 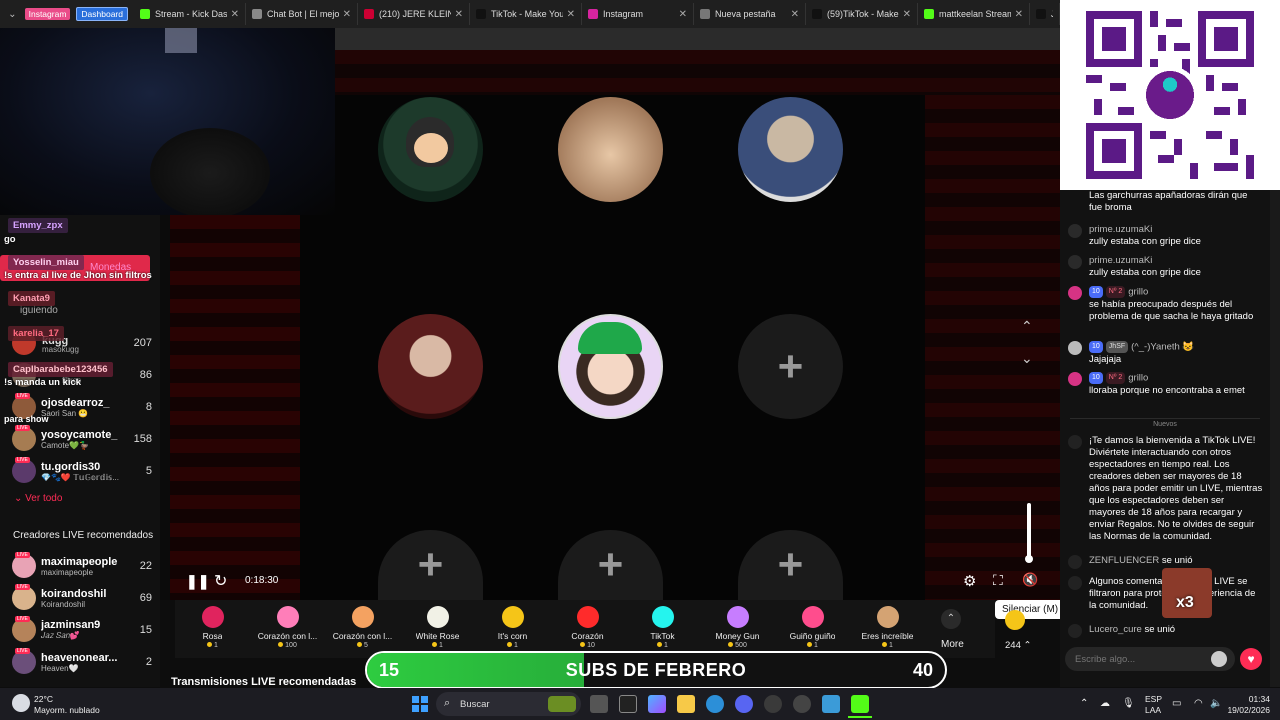 I want to click on browser-tab: (210) JERE KLEIN X K ✕, so click(x=414, y=14).